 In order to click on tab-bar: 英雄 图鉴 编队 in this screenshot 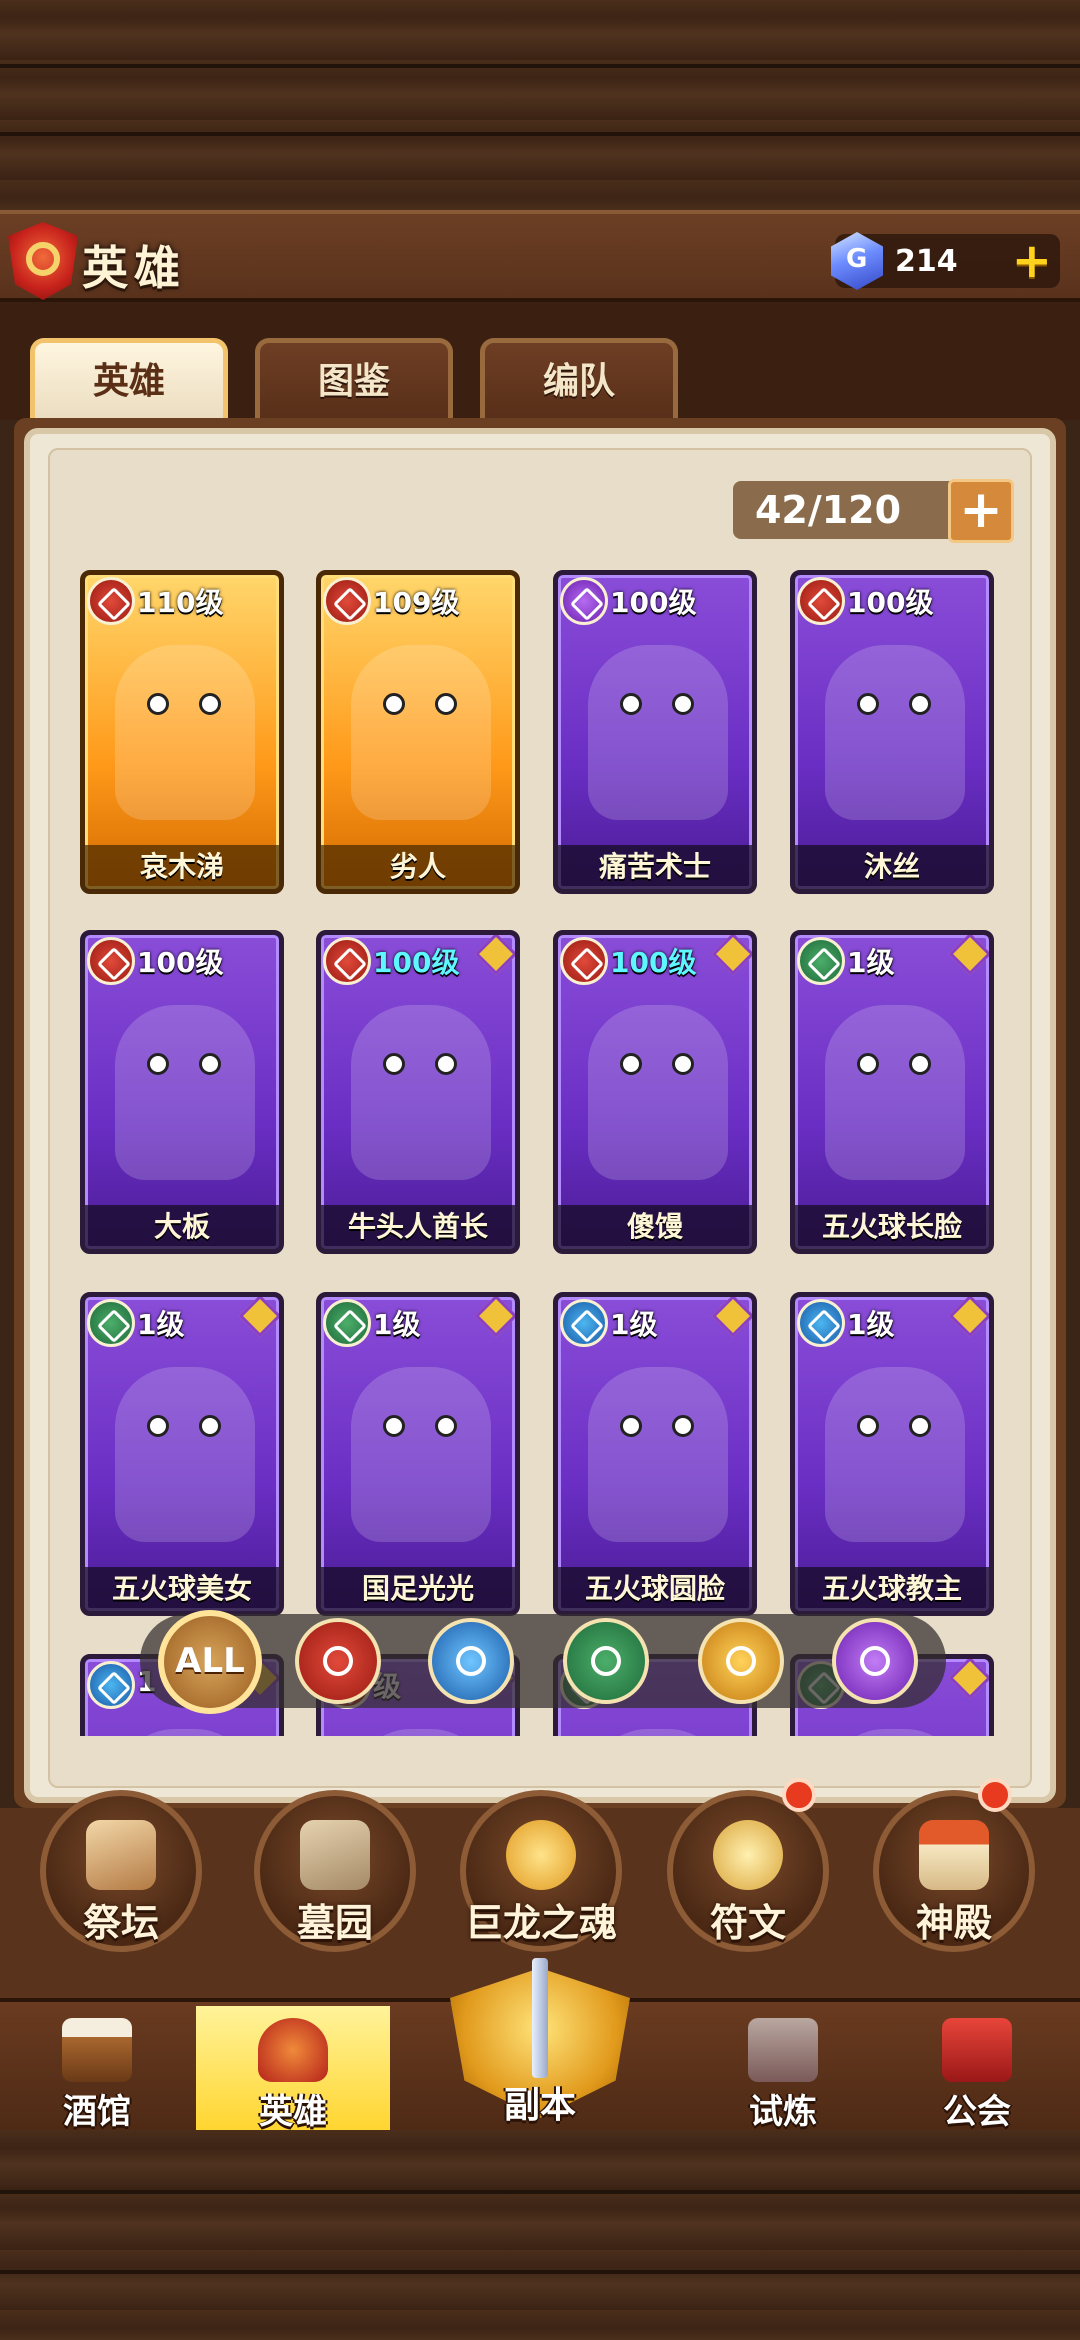, I will do `click(540, 361)`.